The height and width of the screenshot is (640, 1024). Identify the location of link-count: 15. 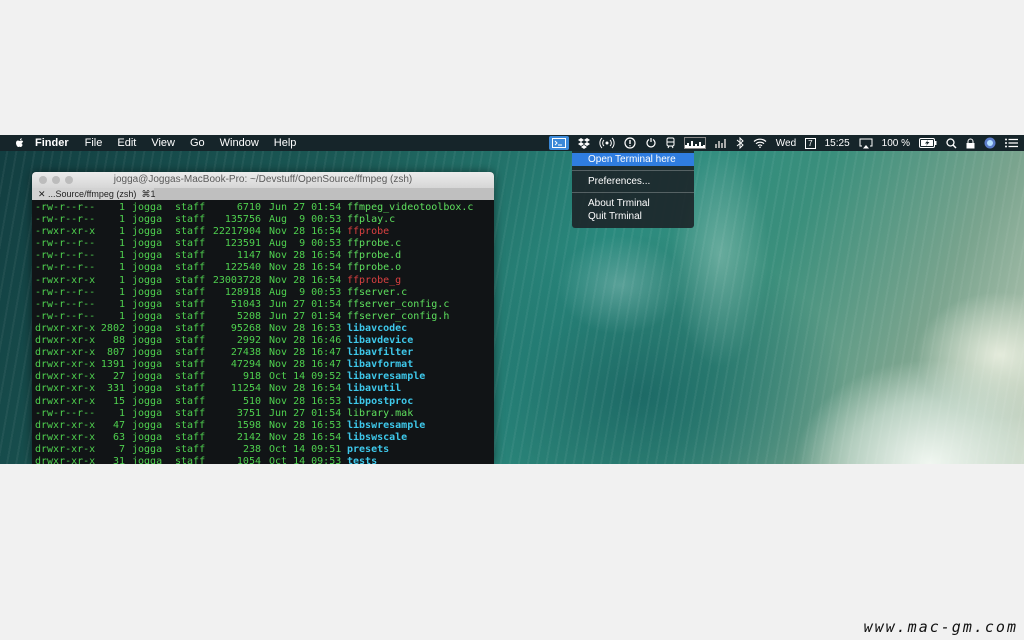
(118, 401).